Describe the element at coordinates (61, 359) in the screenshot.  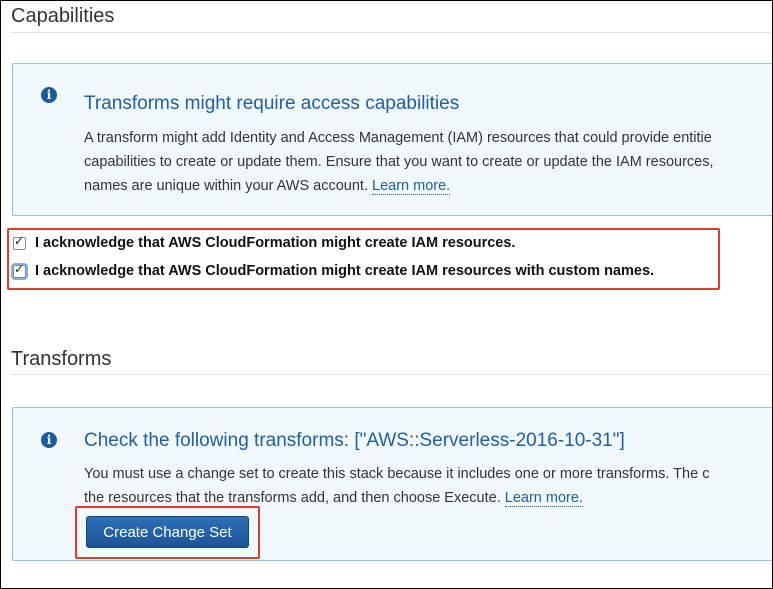
I see `transforms-heading: Transforms` at that location.